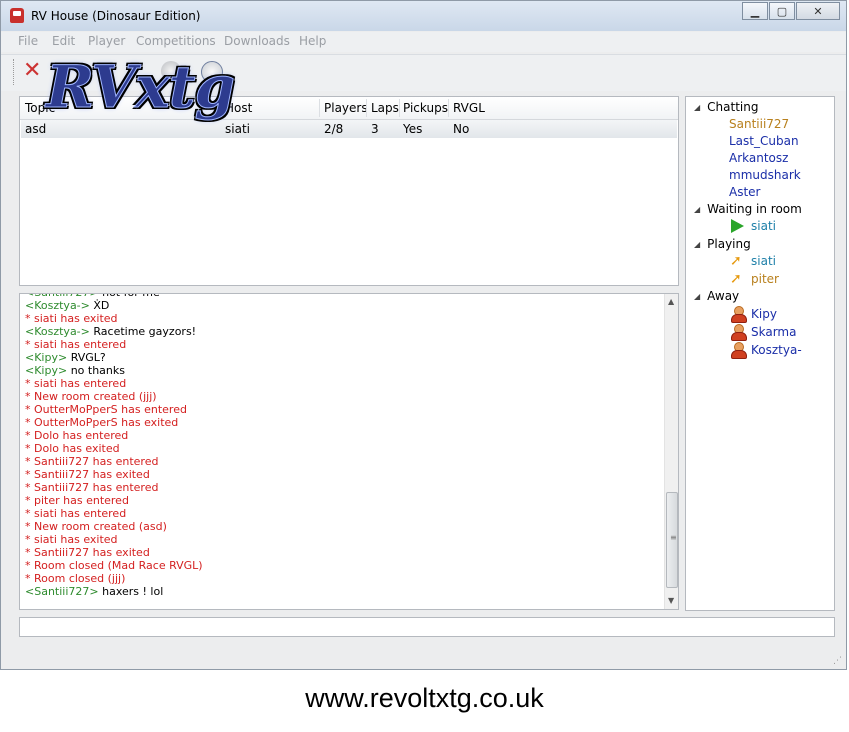 The height and width of the screenshot is (732, 849). I want to click on scroll-up-icon: ▲, so click(671, 301).